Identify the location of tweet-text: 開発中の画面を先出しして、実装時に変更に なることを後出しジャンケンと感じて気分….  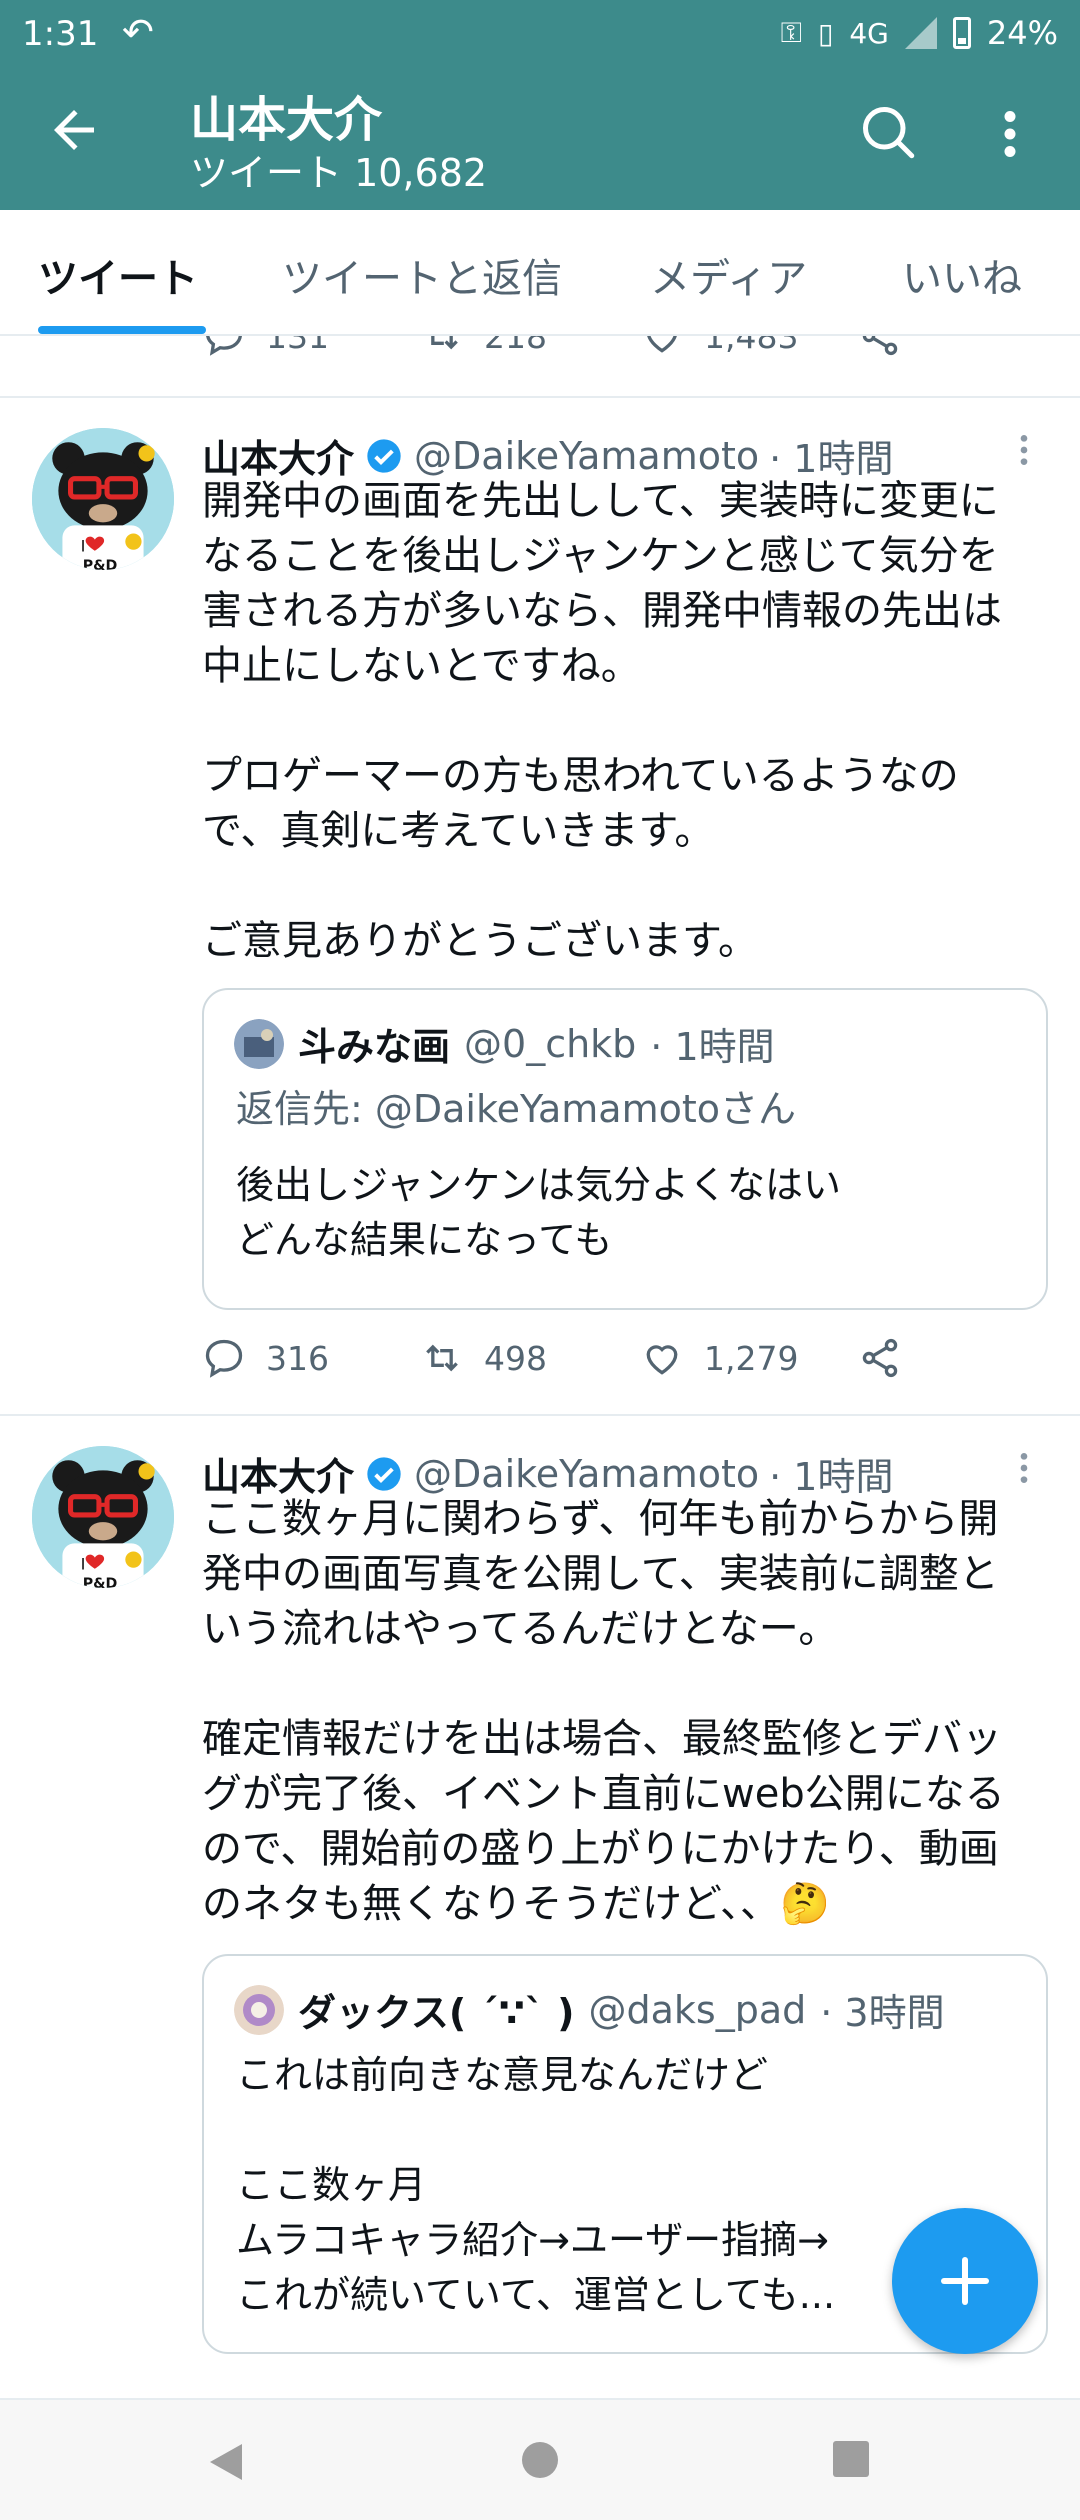
(602, 721).